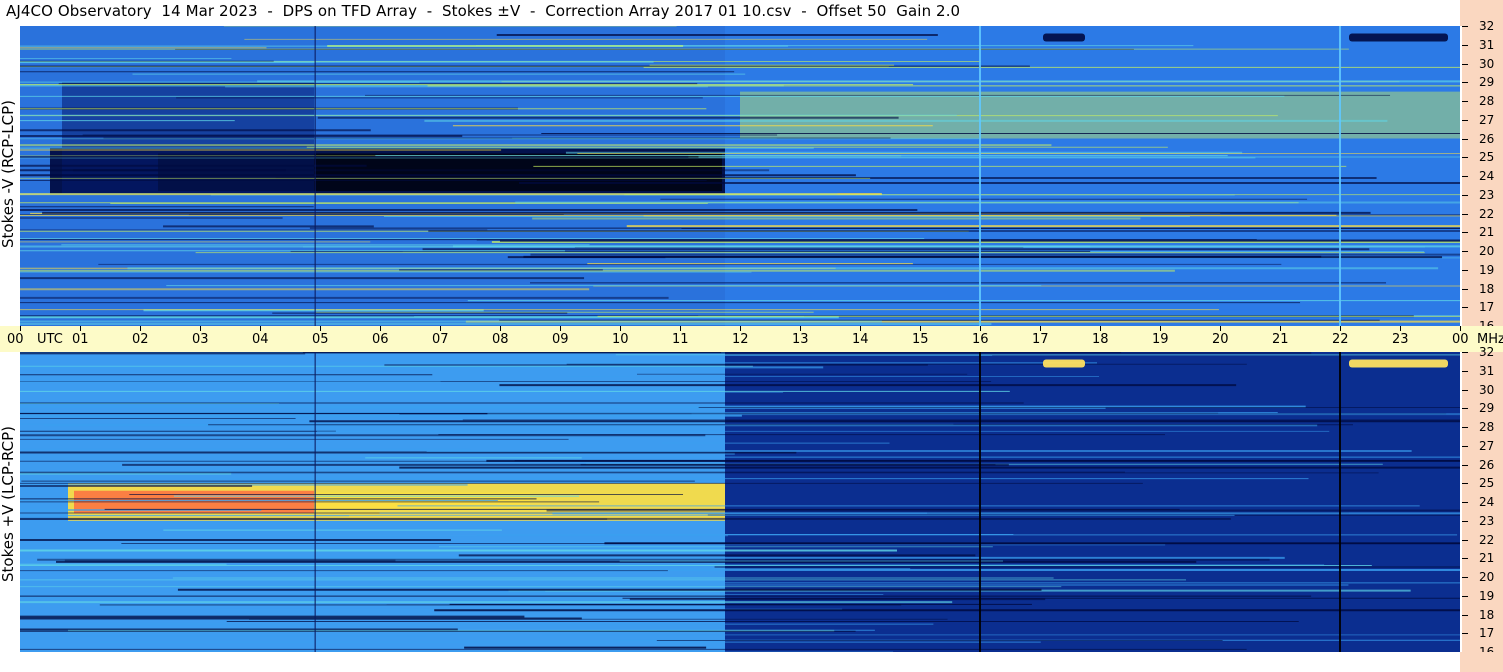  Describe the element at coordinates (1340, 339) in the screenshot. I see `time-tick-label: 22` at that location.